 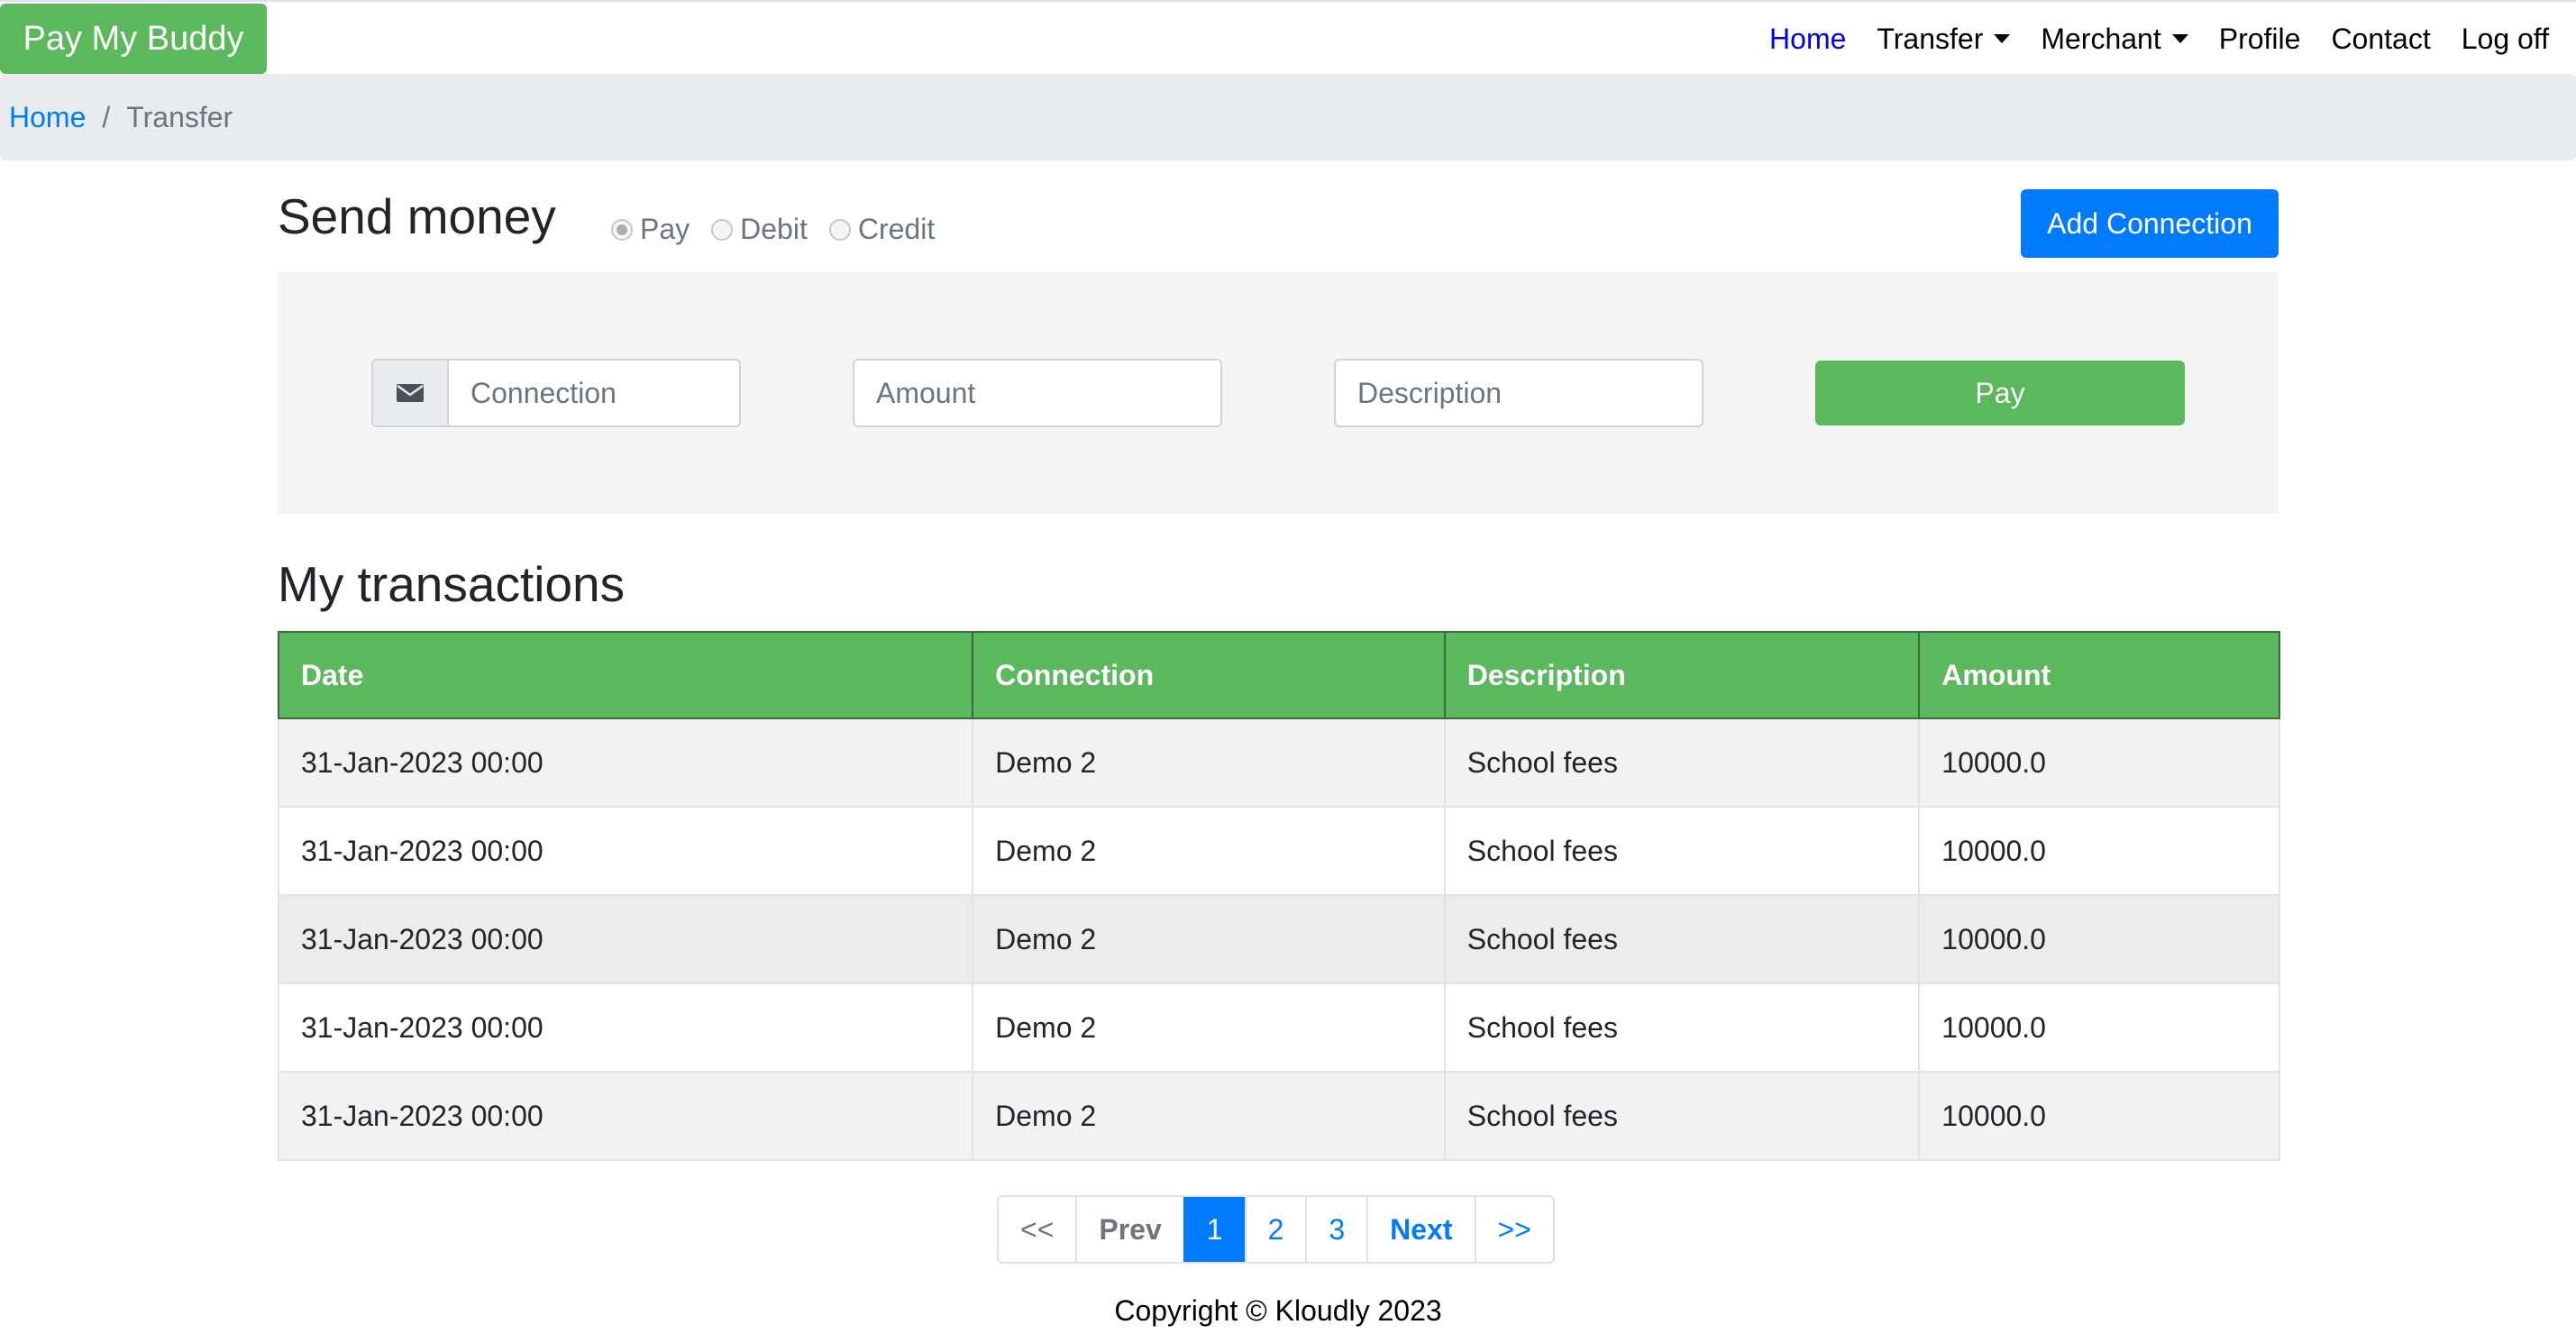 I want to click on nav-item-transfer: Transfer, so click(x=1944, y=39).